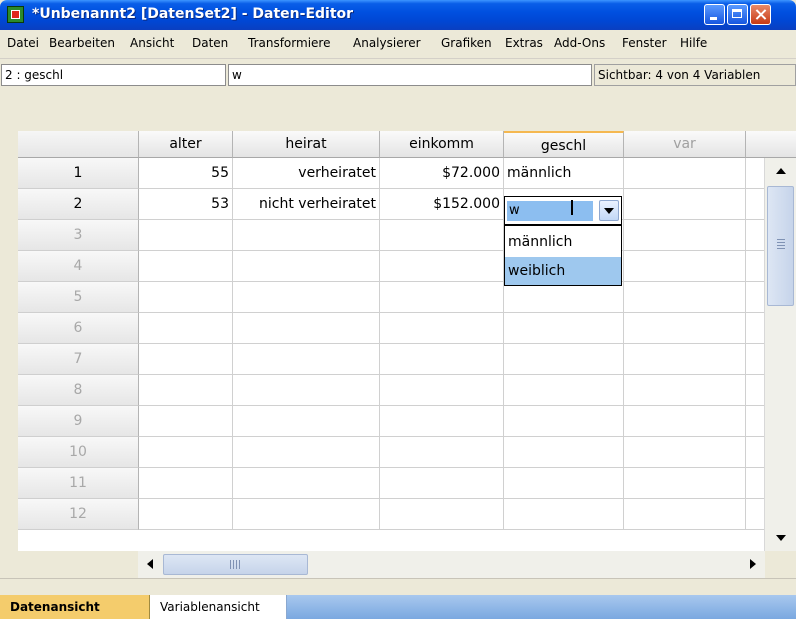 This screenshot has height=619, width=796. I want to click on menu-add-ons: Add-Ons, so click(579, 43).